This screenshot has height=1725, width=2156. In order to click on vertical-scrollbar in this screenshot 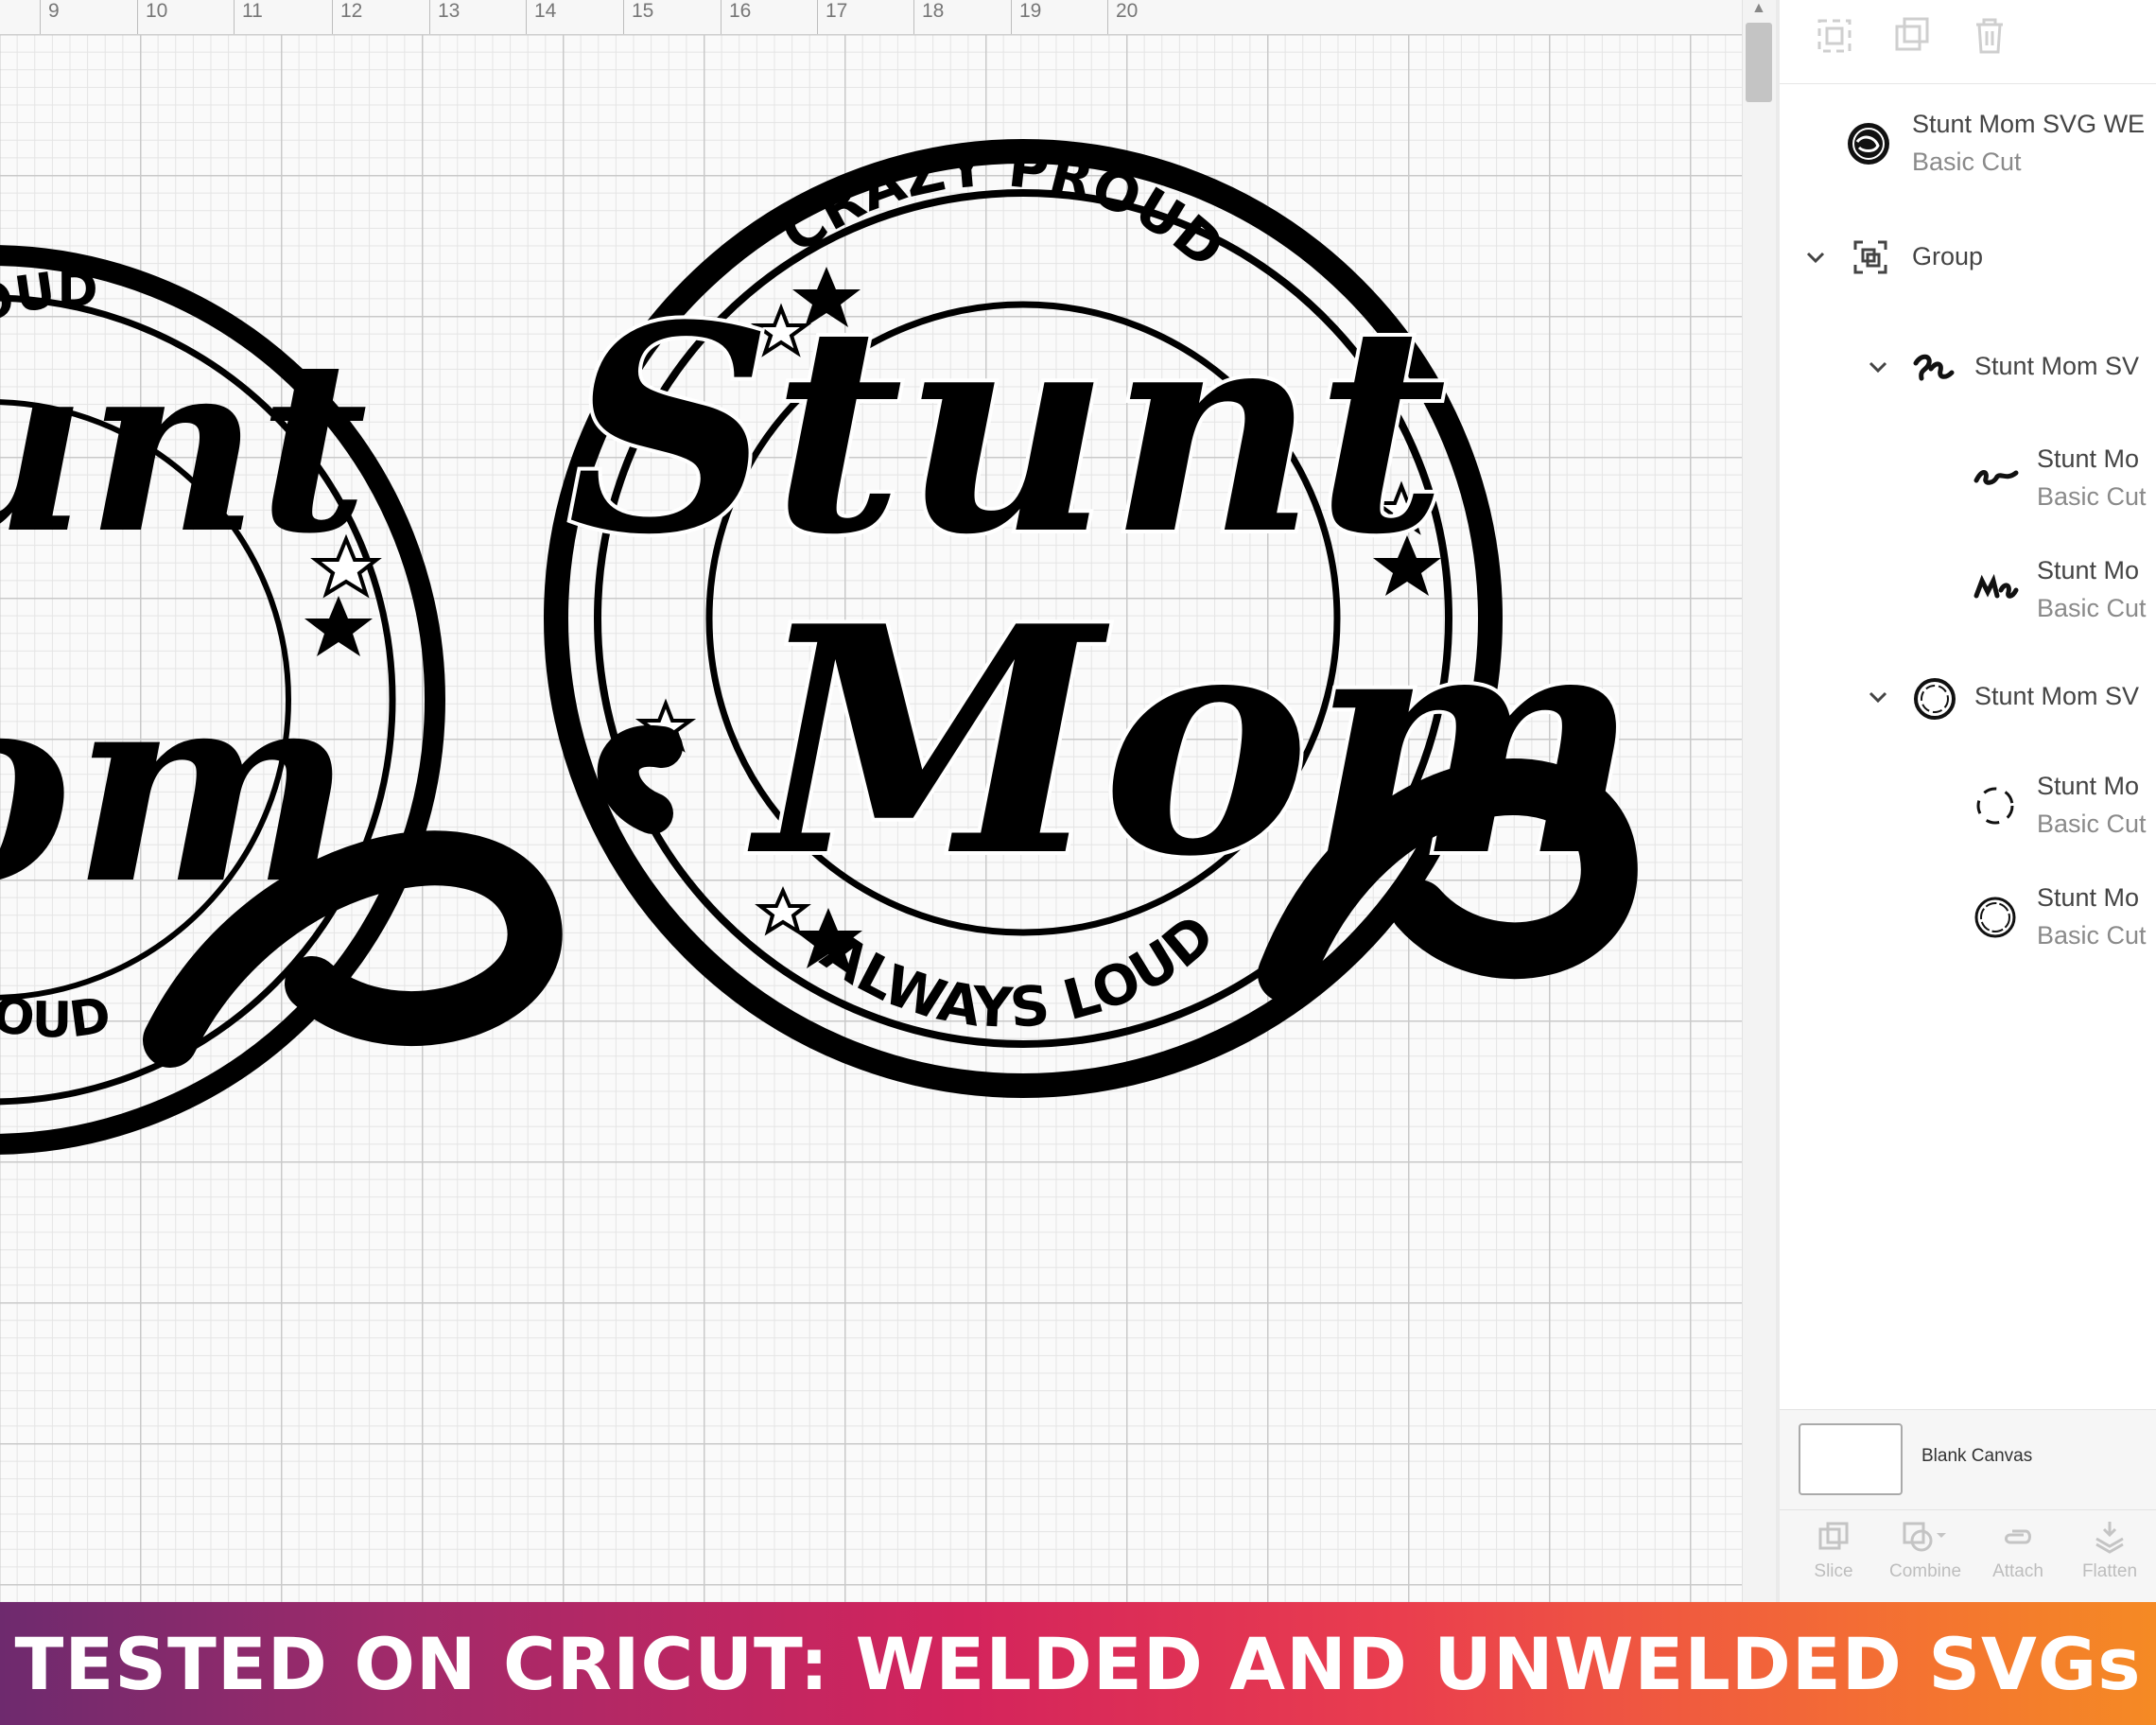, I will do `click(1759, 801)`.